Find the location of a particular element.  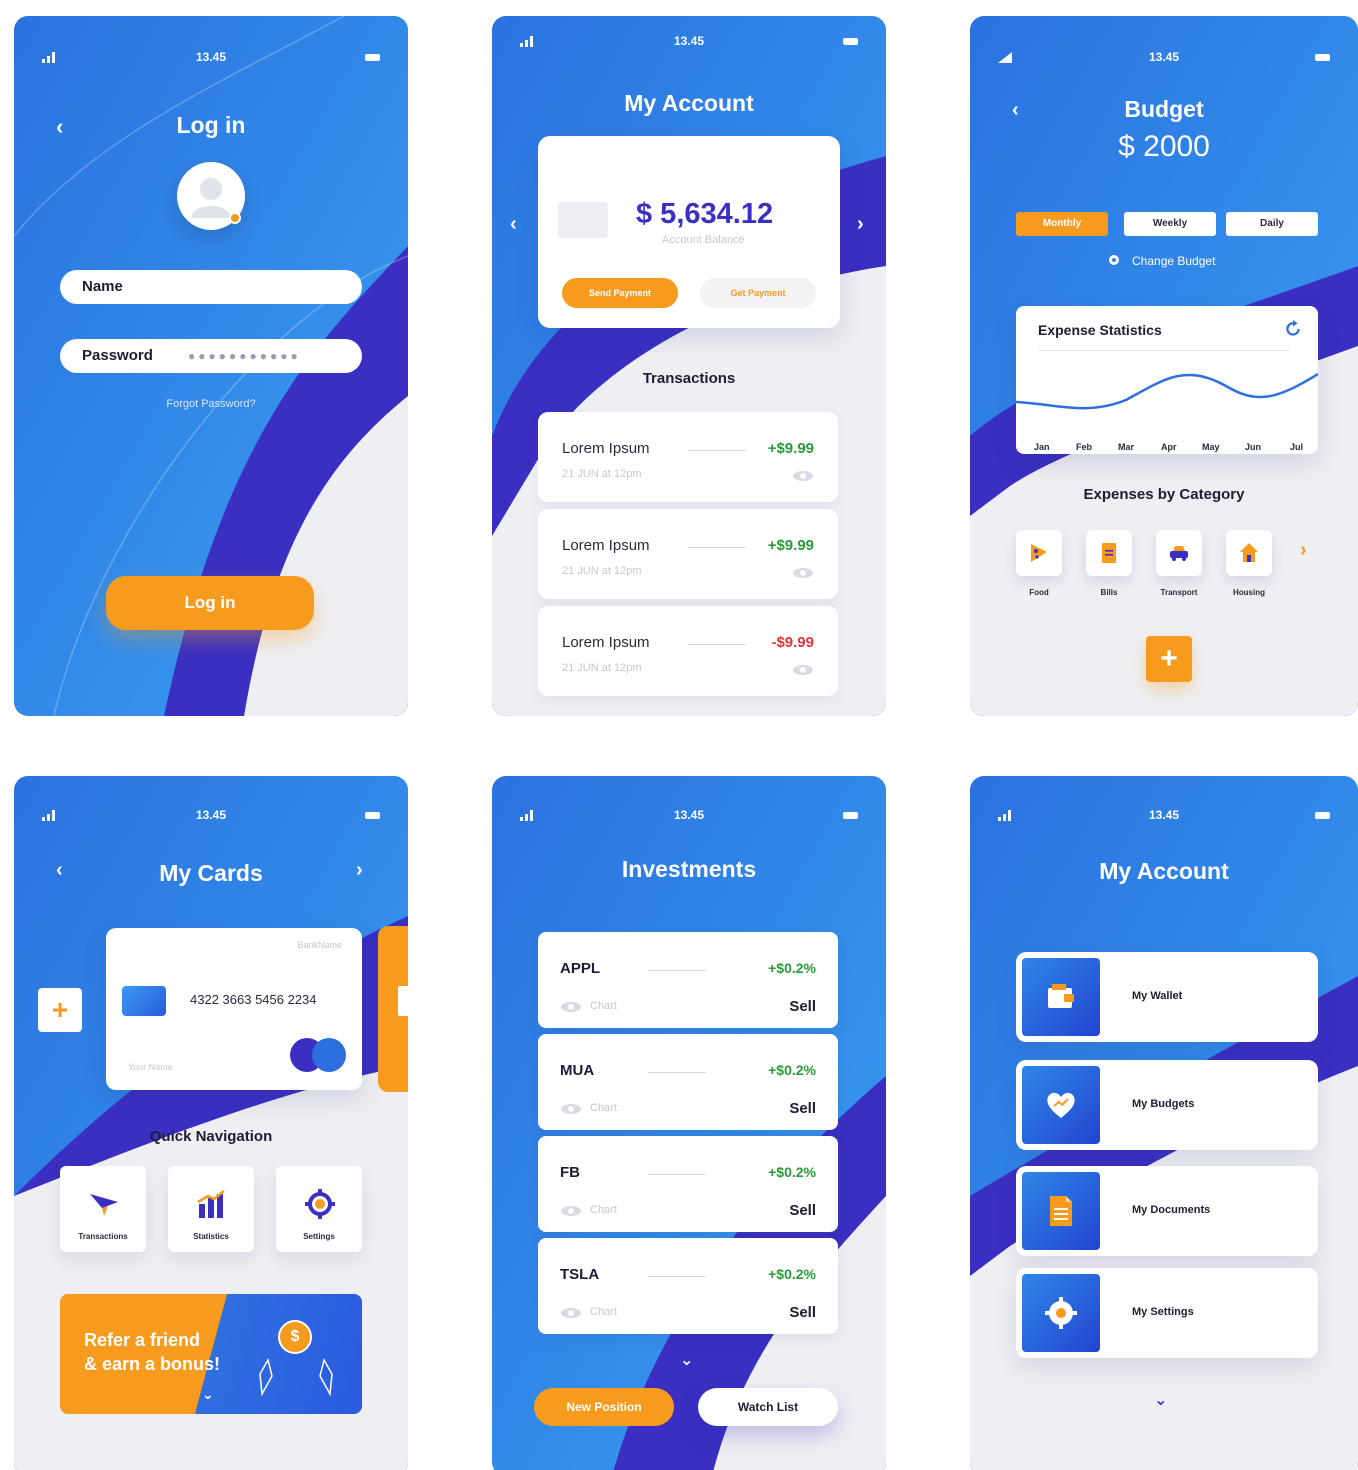

category-bills is located at coordinates (1109, 553).